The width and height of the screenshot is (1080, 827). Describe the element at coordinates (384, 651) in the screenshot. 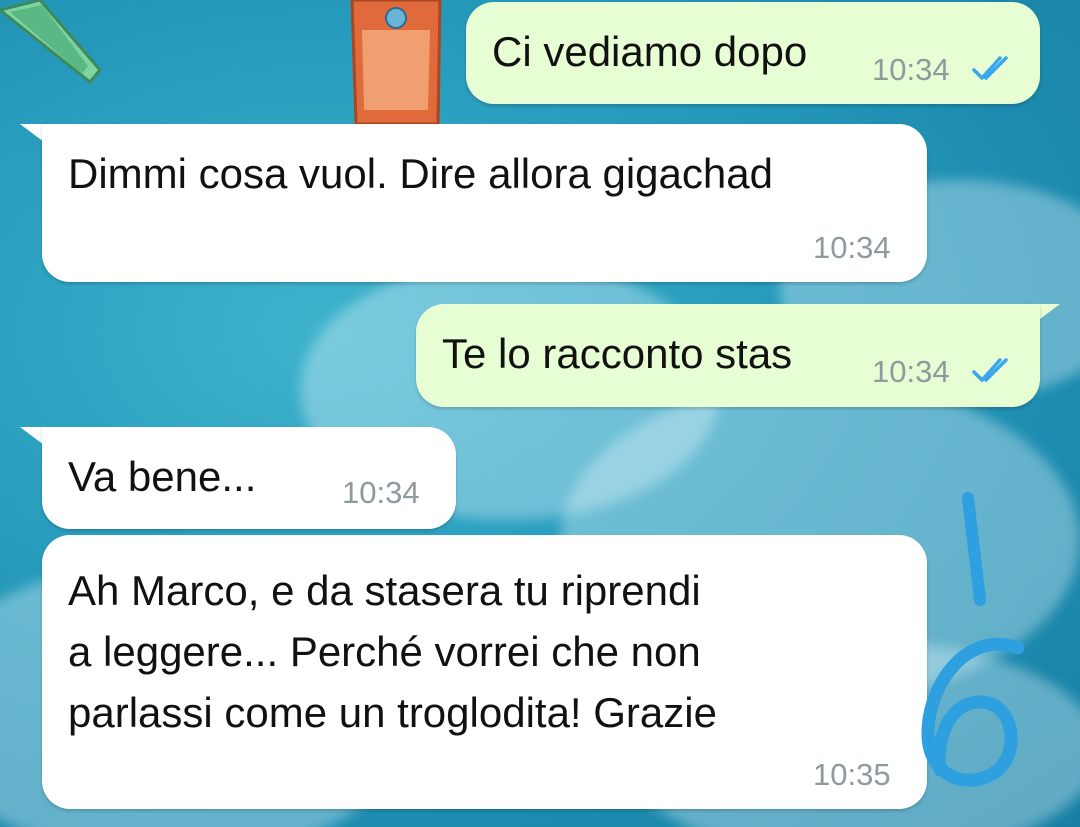

I see `message-line: a leggere... Perché vorrei che non` at that location.